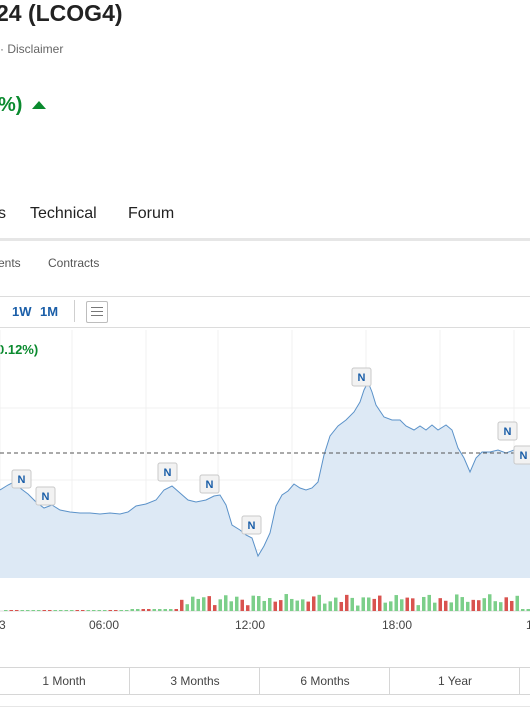 This screenshot has width=530, height=726. What do you see at coordinates (73, 263) in the screenshot?
I see `subtab-contracts: Contracts` at bounding box center [73, 263].